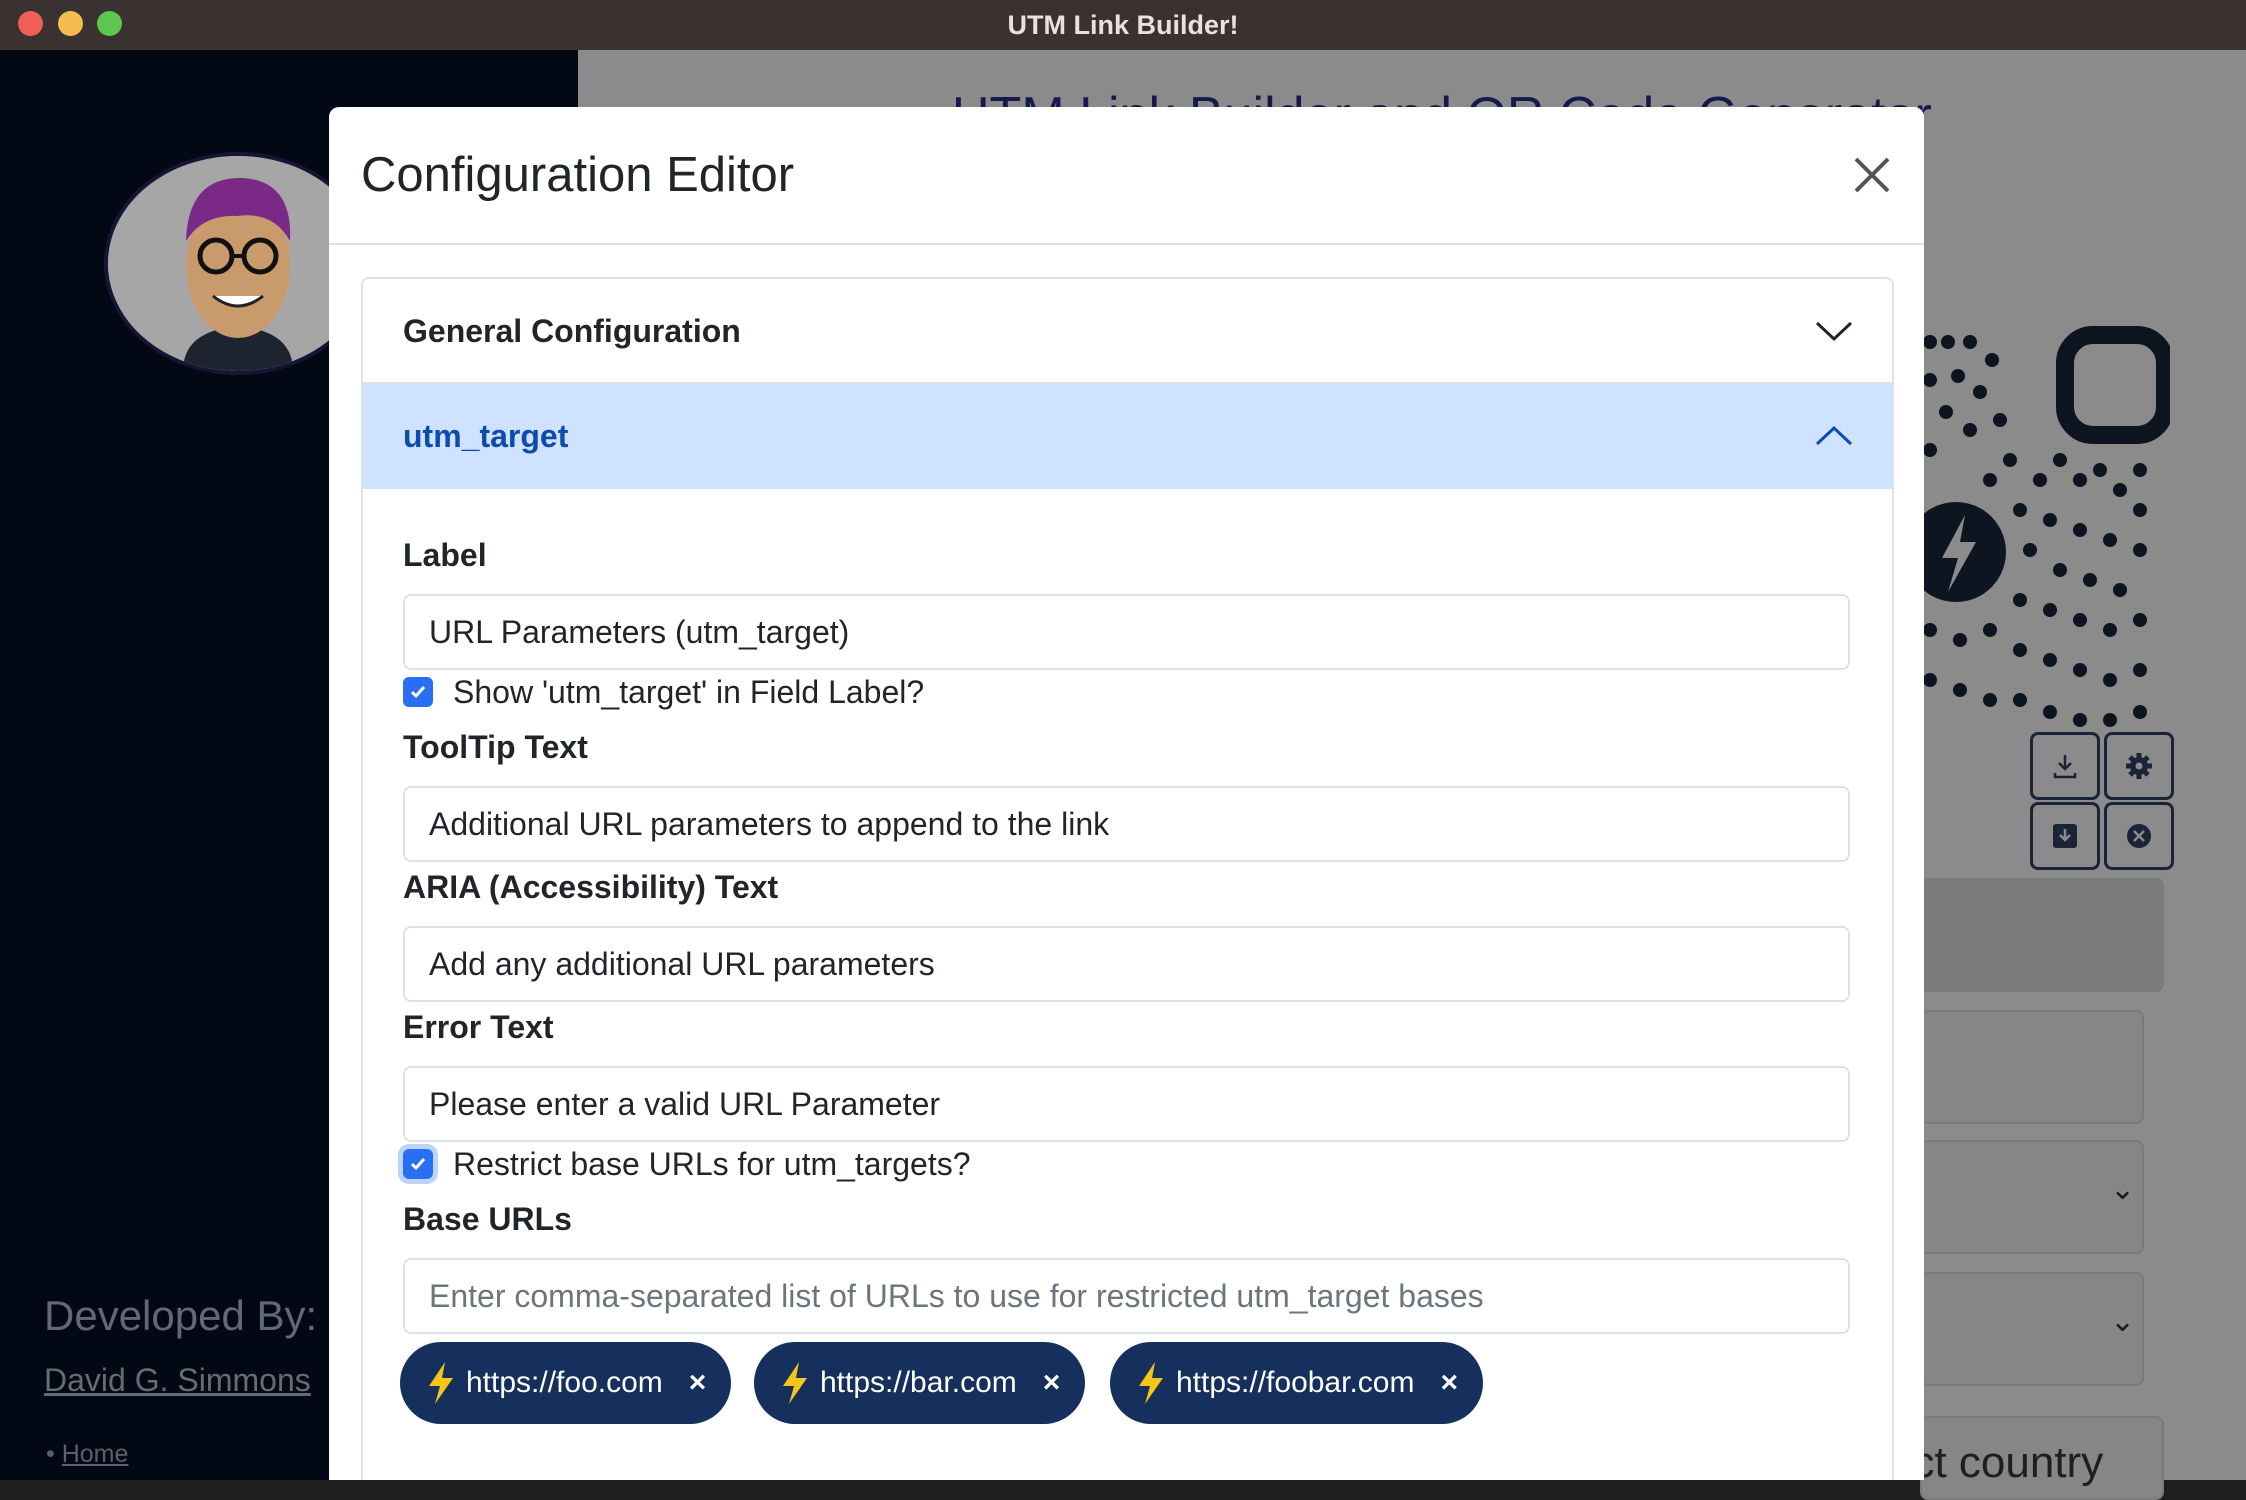 This screenshot has height=1500, width=2246. Describe the element at coordinates (486, 436) in the screenshot. I see `section-label: utm_target` at that location.